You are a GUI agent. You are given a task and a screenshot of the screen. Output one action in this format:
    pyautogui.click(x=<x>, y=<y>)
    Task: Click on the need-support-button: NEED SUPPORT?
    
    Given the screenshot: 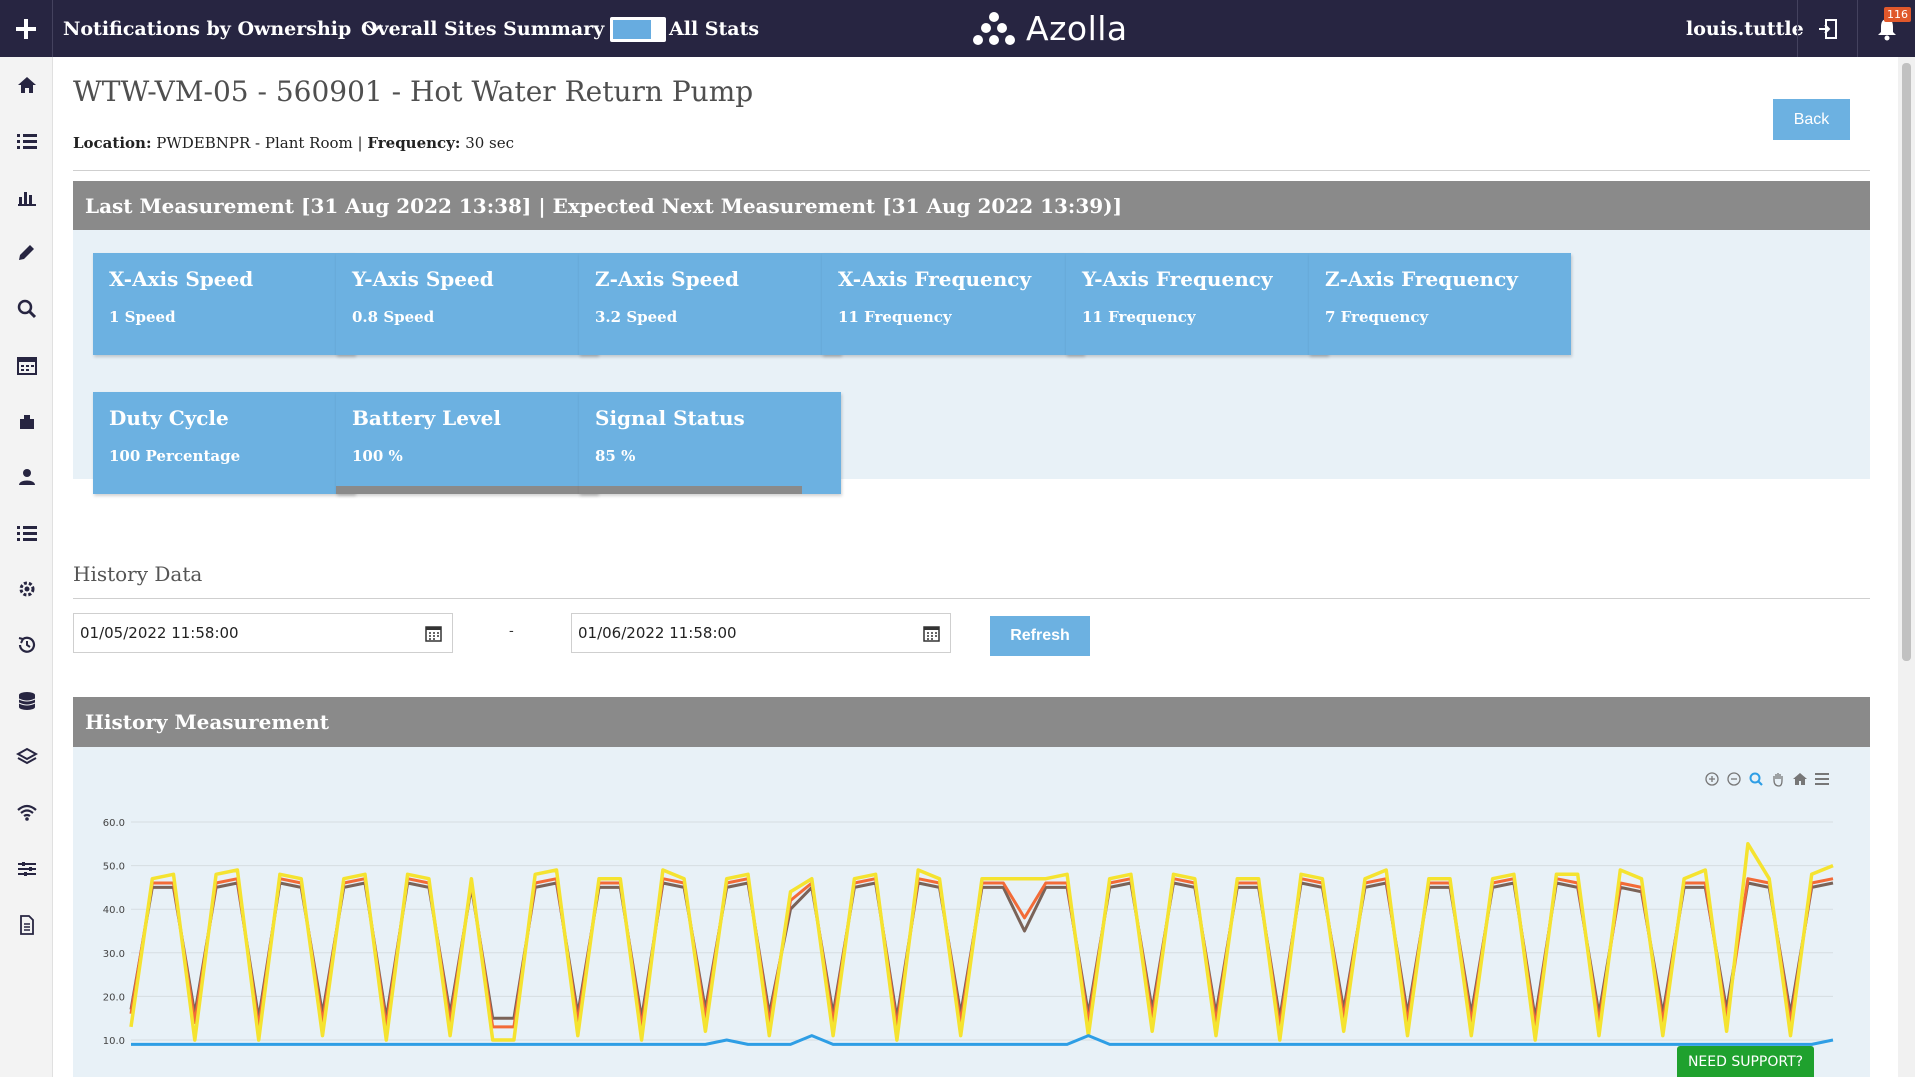 What is the action you would take?
    pyautogui.click(x=1745, y=1061)
    